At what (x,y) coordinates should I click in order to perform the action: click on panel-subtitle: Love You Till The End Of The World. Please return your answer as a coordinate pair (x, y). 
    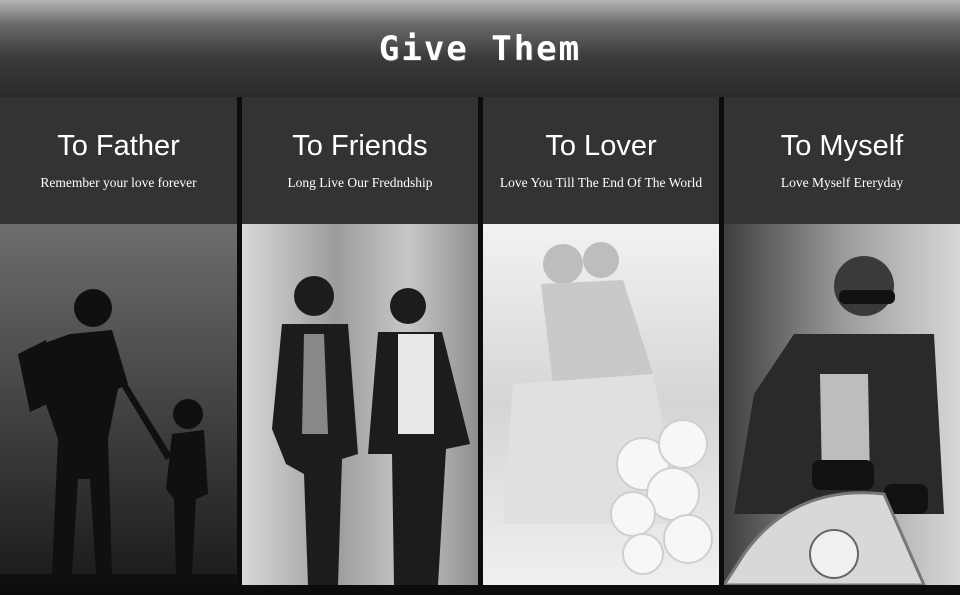
    Looking at the image, I should click on (601, 182).